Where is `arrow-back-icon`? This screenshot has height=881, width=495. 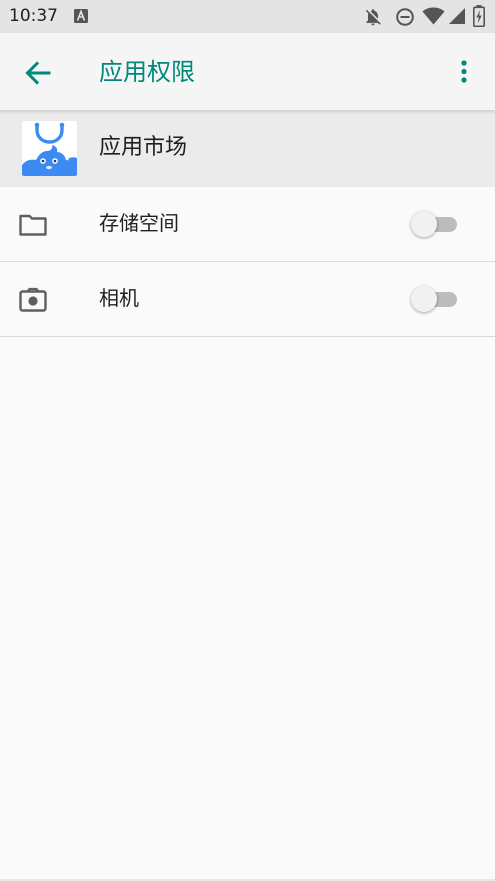 arrow-back-icon is located at coordinates (38, 73).